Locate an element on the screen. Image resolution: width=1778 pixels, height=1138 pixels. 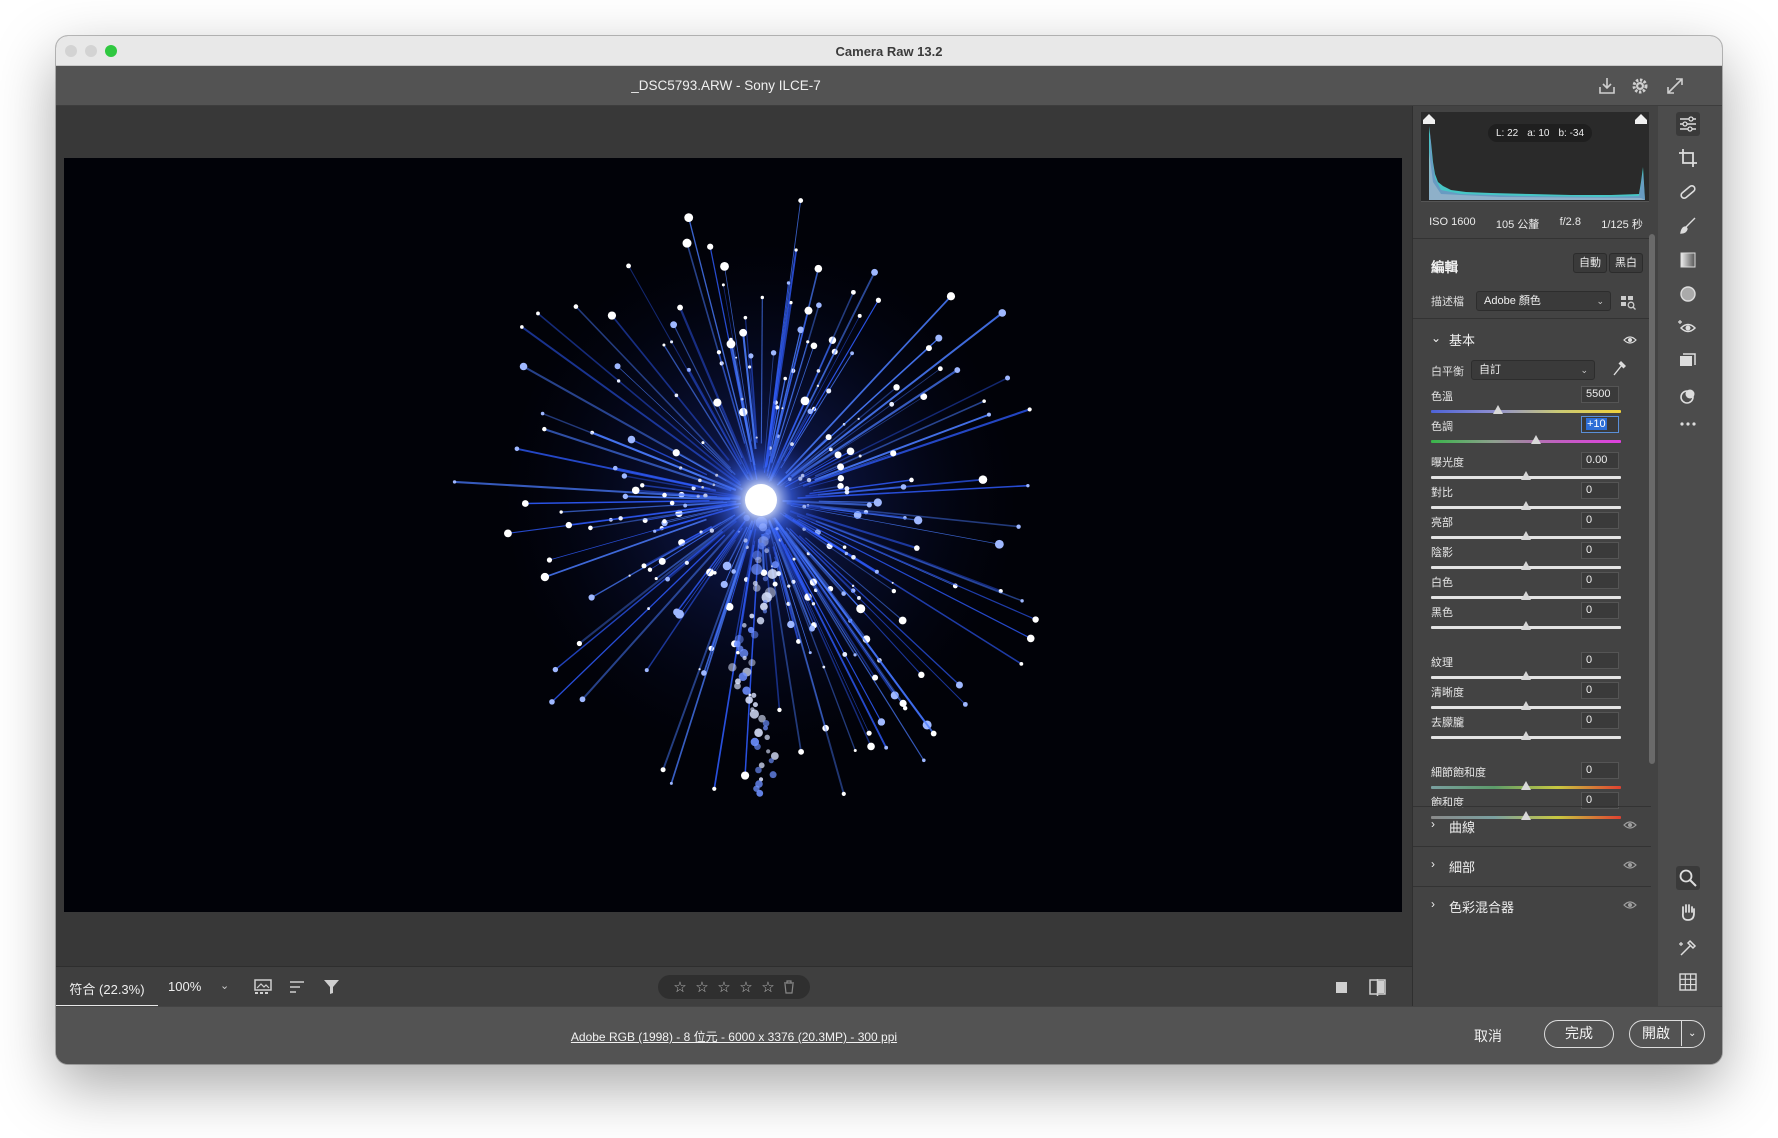
star-4-icon: ☆ is located at coordinates (746, 987).